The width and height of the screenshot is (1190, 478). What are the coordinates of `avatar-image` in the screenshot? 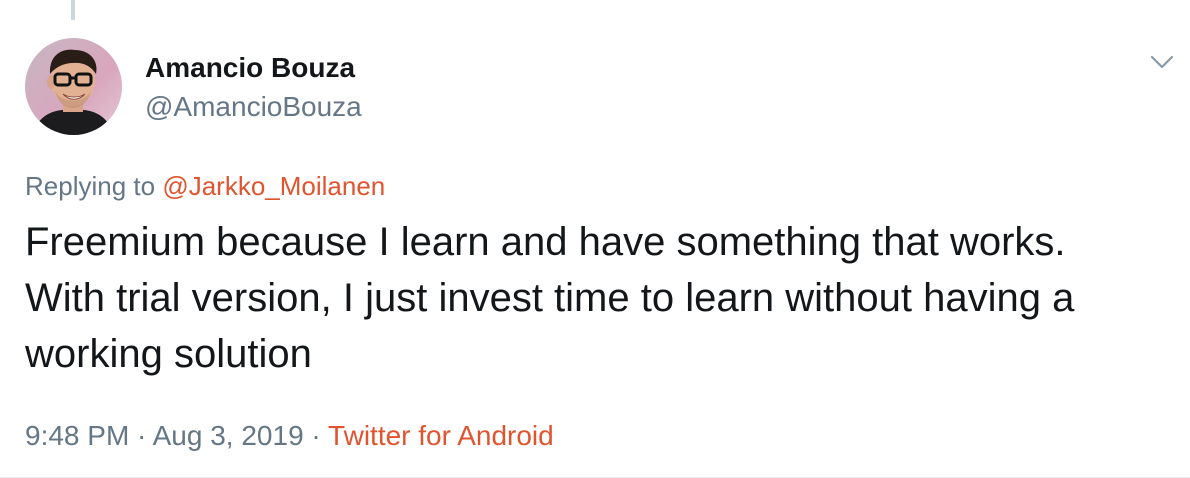 It's located at (73, 86).